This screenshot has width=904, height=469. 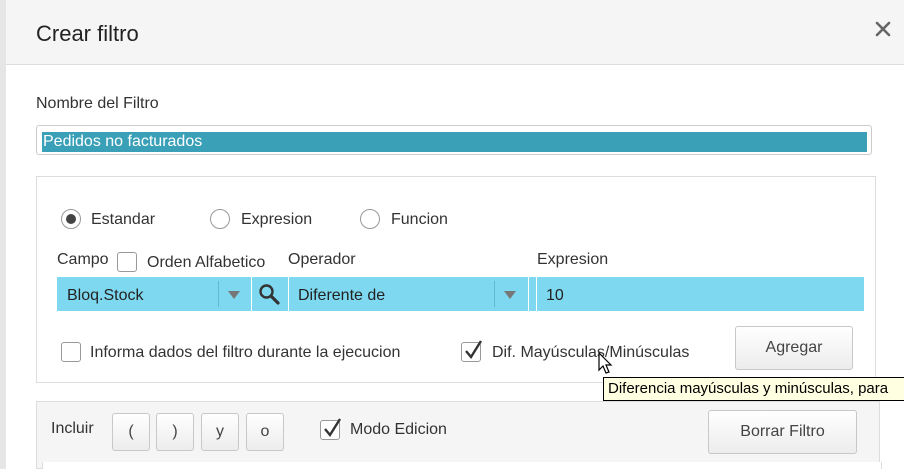 What do you see at coordinates (87, 33) in the screenshot?
I see `dialog-title: Crear filtro` at bounding box center [87, 33].